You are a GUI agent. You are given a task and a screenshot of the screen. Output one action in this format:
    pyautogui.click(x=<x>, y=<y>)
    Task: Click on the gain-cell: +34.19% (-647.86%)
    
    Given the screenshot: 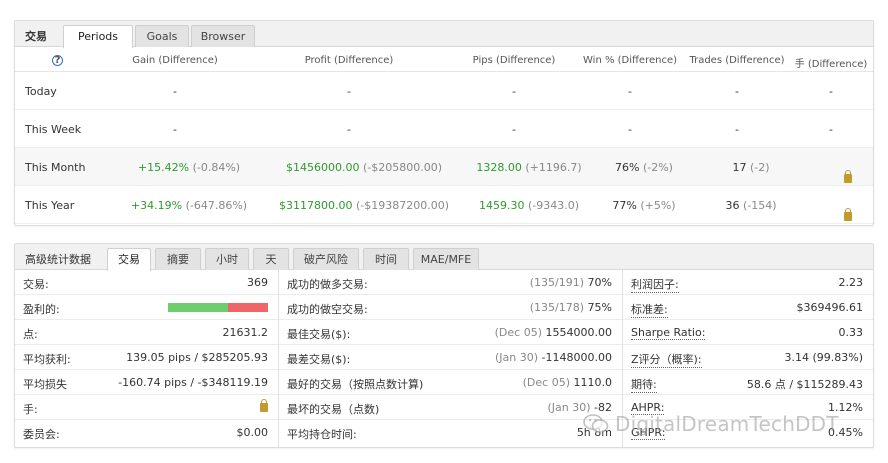 What is the action you would take?
    pyautogui.click(x=189, y=205)
    